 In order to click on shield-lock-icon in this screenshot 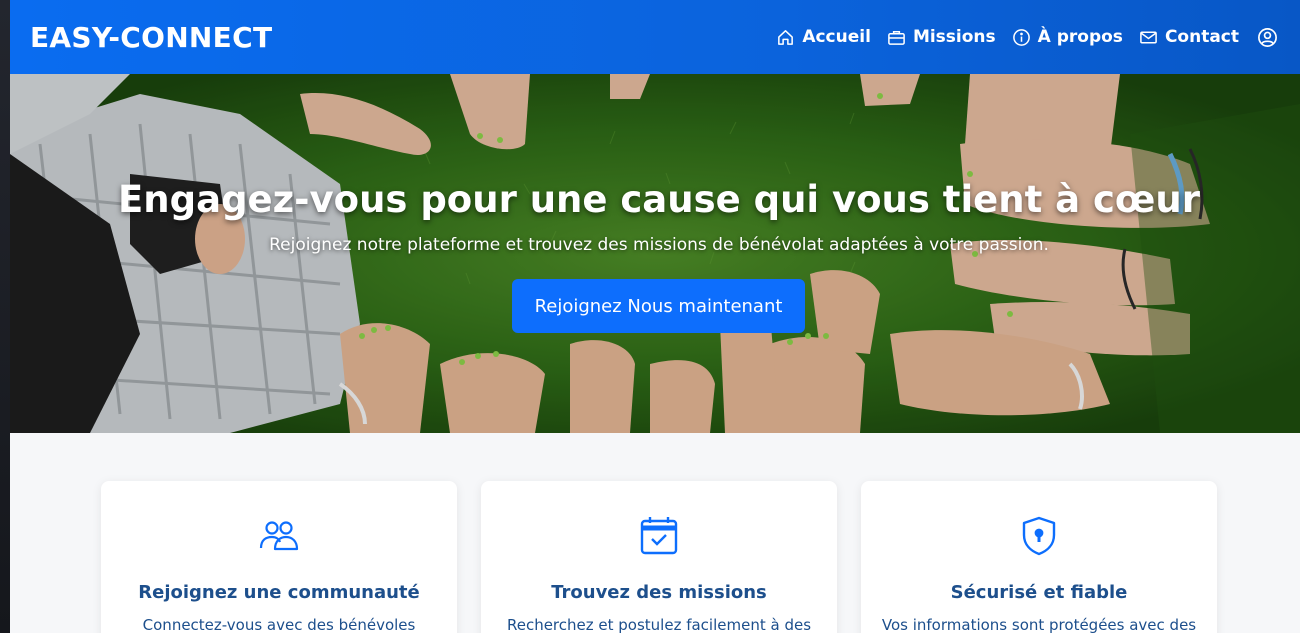, I will do `click(1039, 536)`.